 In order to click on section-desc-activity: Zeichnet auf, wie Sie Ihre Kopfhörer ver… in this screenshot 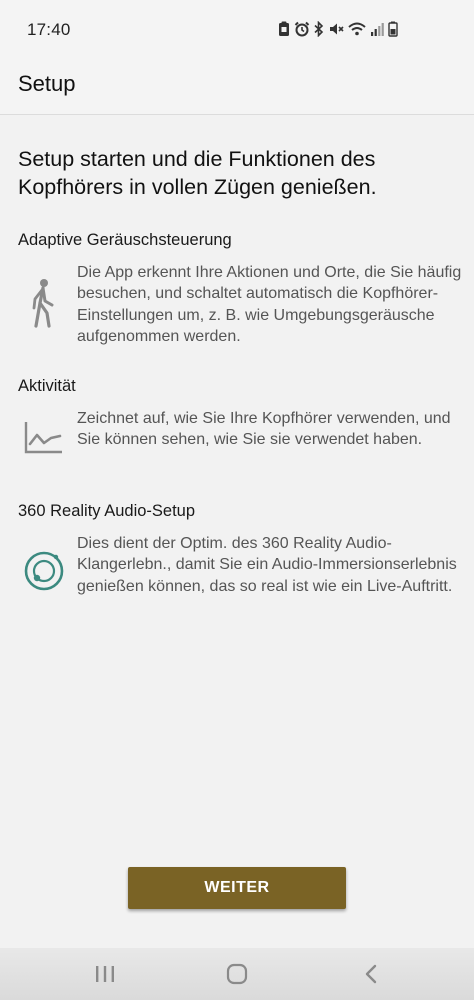, I will do `click(264, 429)`.